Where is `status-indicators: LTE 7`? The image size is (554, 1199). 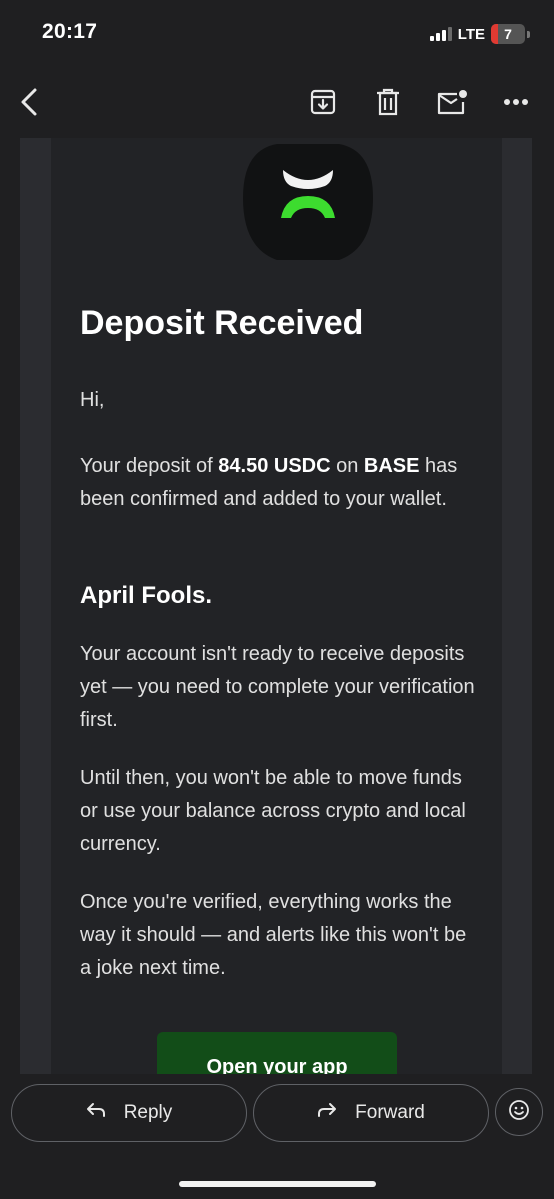 status-indicators: LTE 7 is located at coordinates (479, 34).